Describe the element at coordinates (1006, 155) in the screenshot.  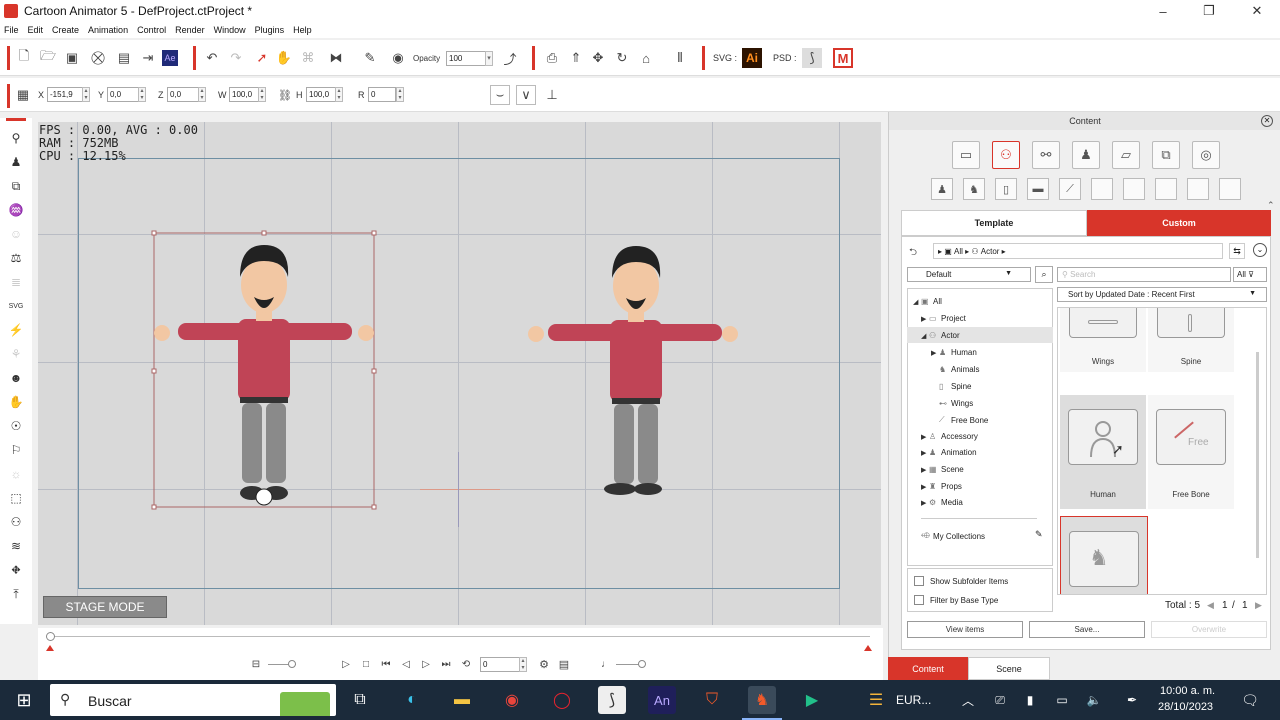
I see `actor-category-icon: ⚇` at that location.